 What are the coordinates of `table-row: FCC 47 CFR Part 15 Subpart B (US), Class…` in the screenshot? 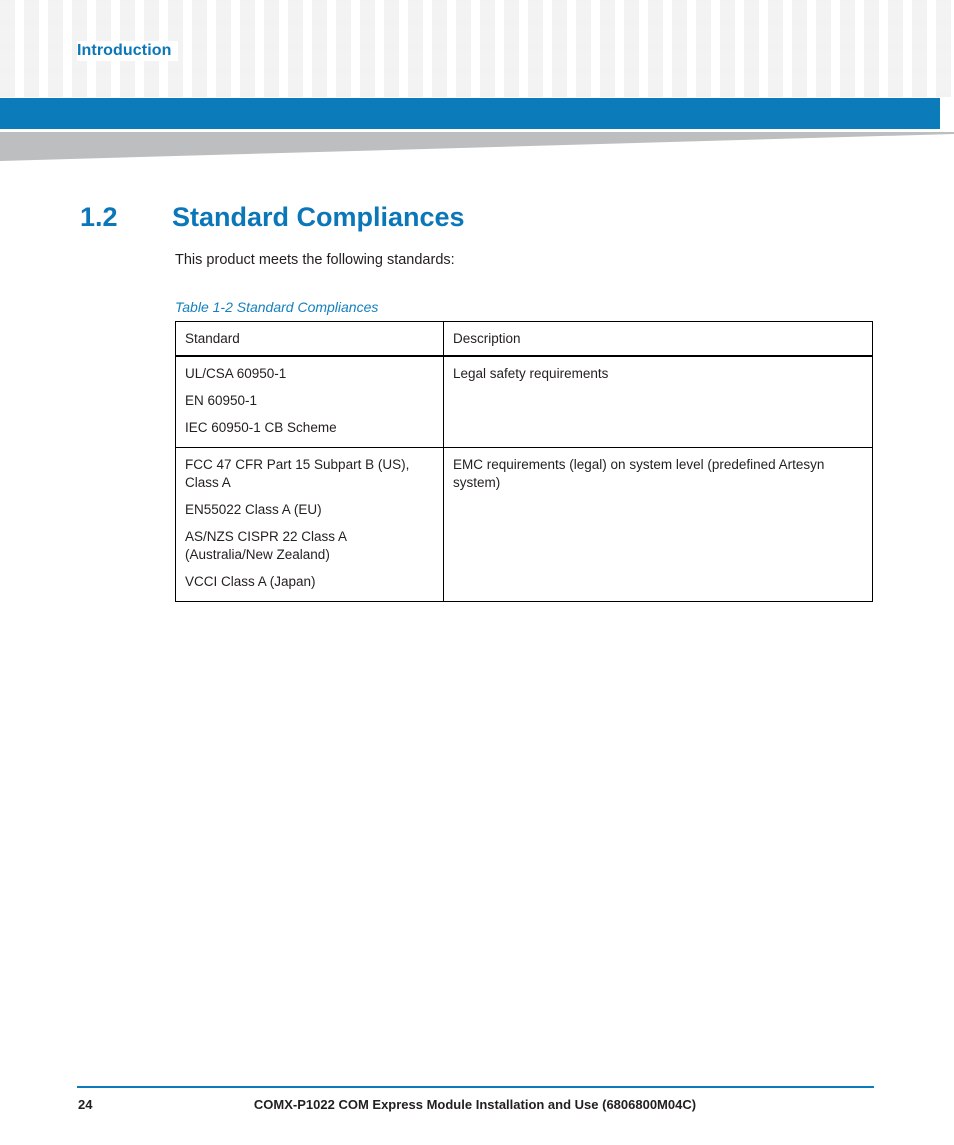 It's located at (524, 524).